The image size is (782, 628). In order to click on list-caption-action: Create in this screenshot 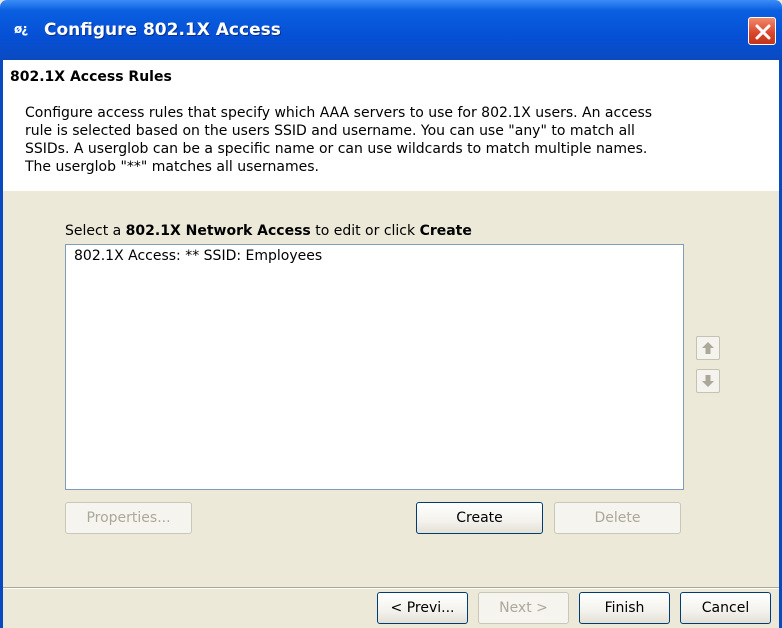, I will do `click(445, 231)`.